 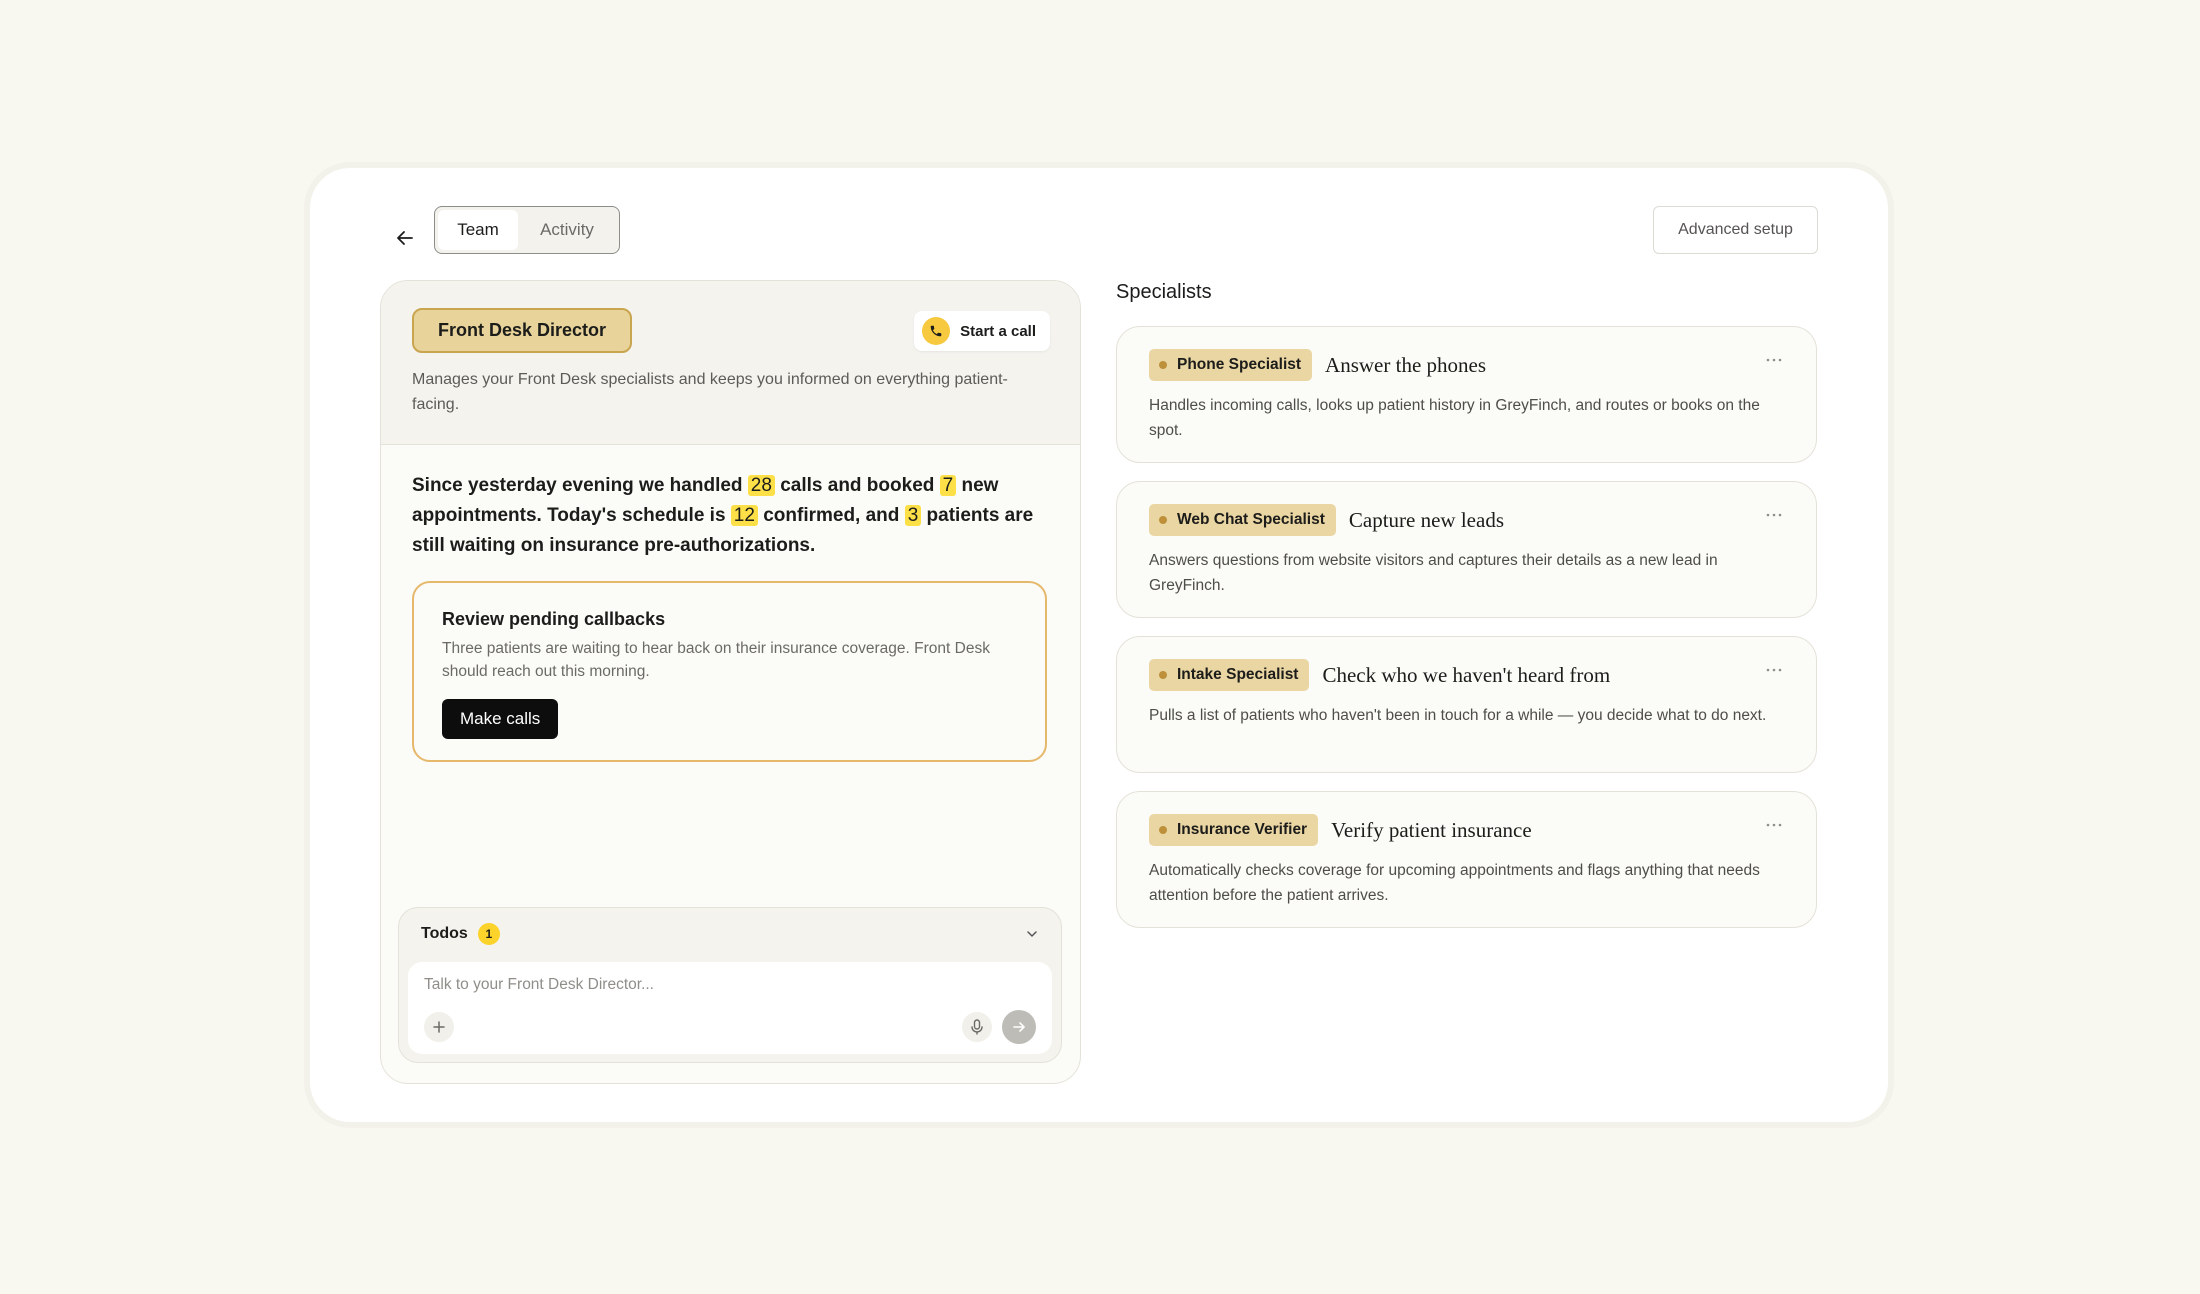 I want to click on make-calls-button: Make calls, so click(x=500, y=719).